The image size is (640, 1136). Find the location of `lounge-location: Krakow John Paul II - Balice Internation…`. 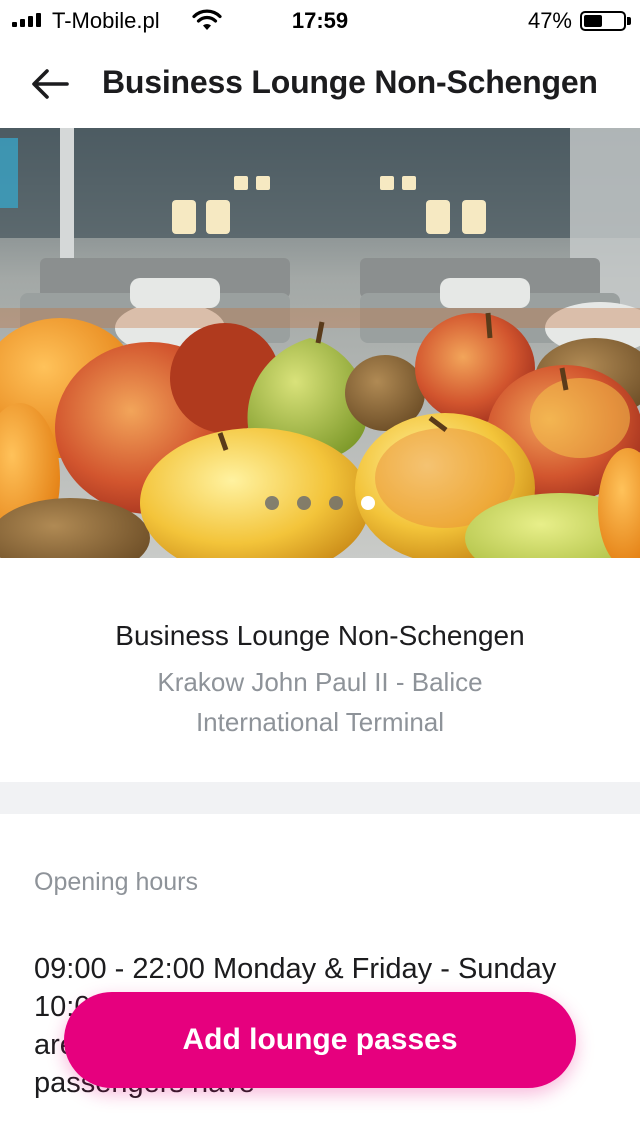

lounge-location: Krakow John Paul II - Balice Internation… is located at coordinates (320, 702).